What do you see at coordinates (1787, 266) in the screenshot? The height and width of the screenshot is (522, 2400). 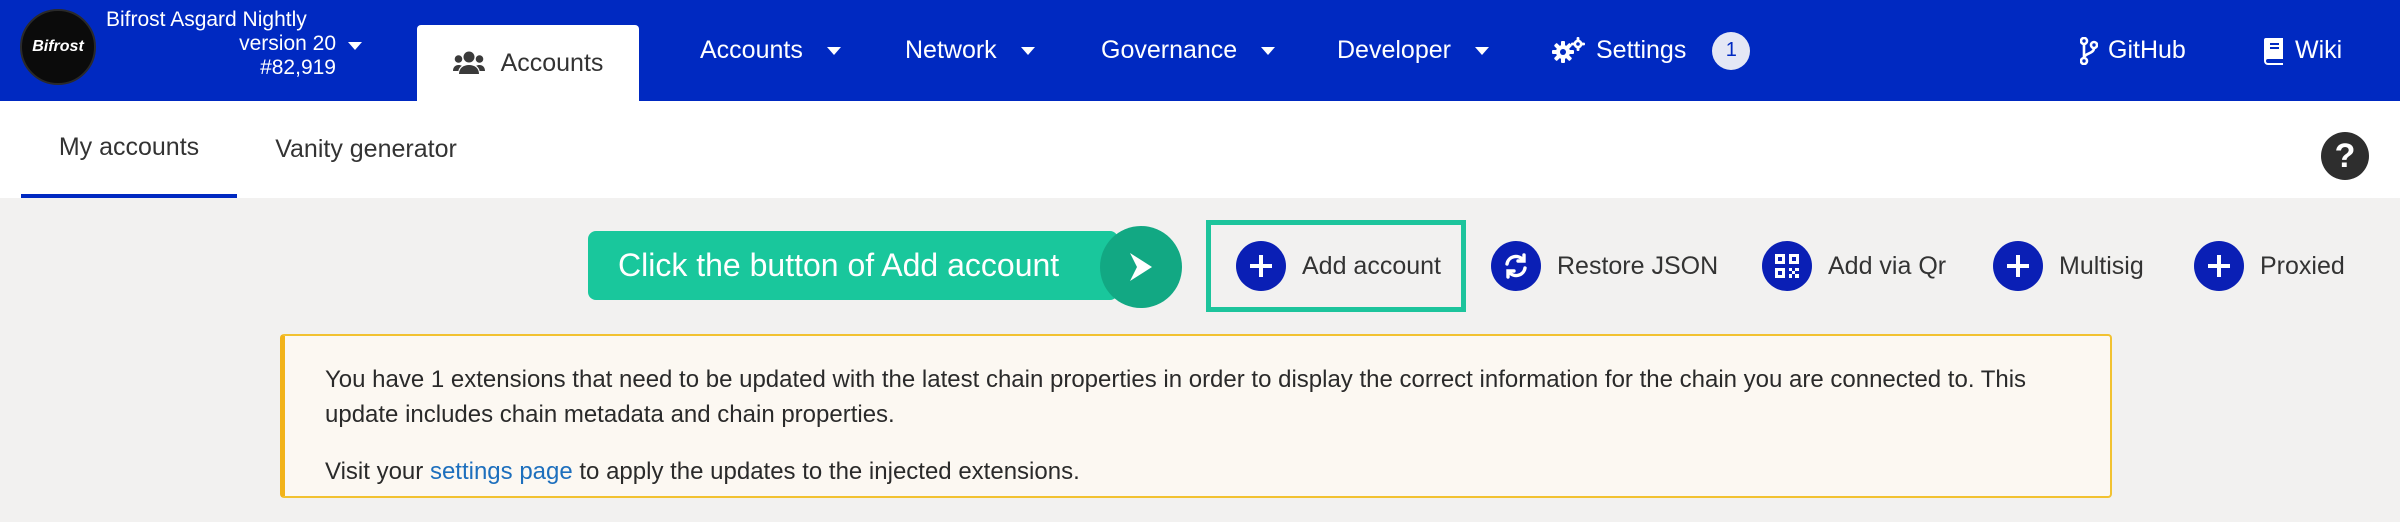 I see `qrcode-icon` at bounding box center [1787, 266].